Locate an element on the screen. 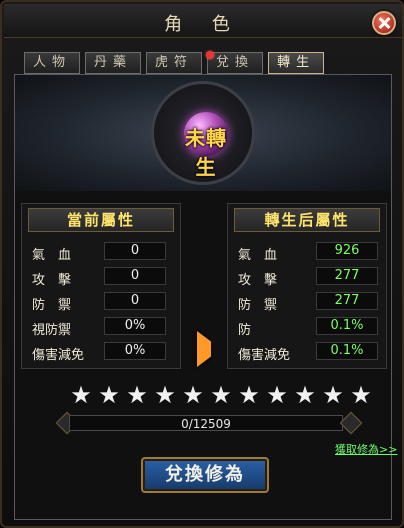  exchange-cultivation-button: 兌換修為 is located at coordinates (205, 475).